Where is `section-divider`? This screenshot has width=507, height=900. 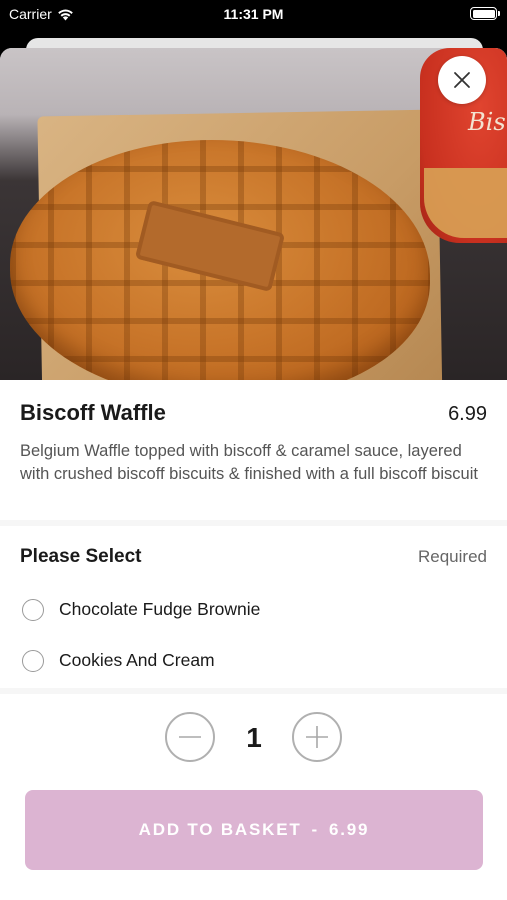
section-divider is located at coordinates (253, 691).